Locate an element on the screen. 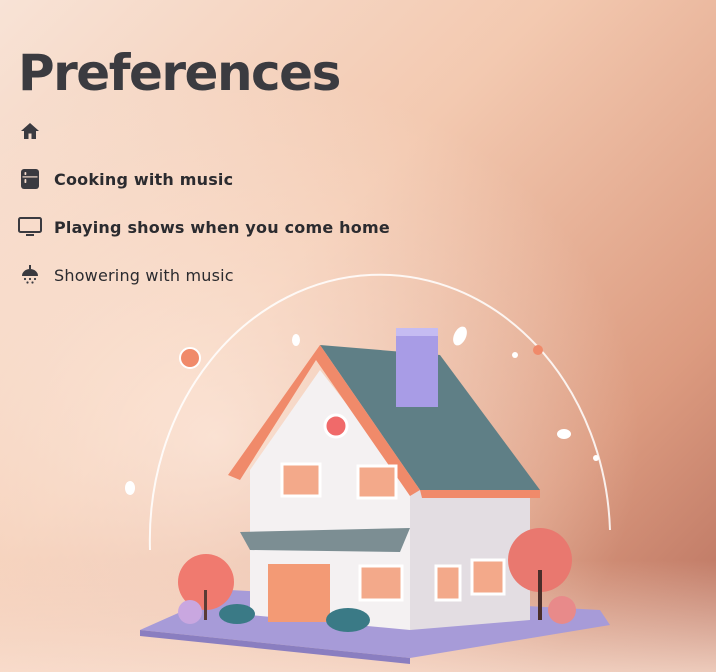 The image size is (716, 672). fridge-icon is located at coordinates (30, 179).